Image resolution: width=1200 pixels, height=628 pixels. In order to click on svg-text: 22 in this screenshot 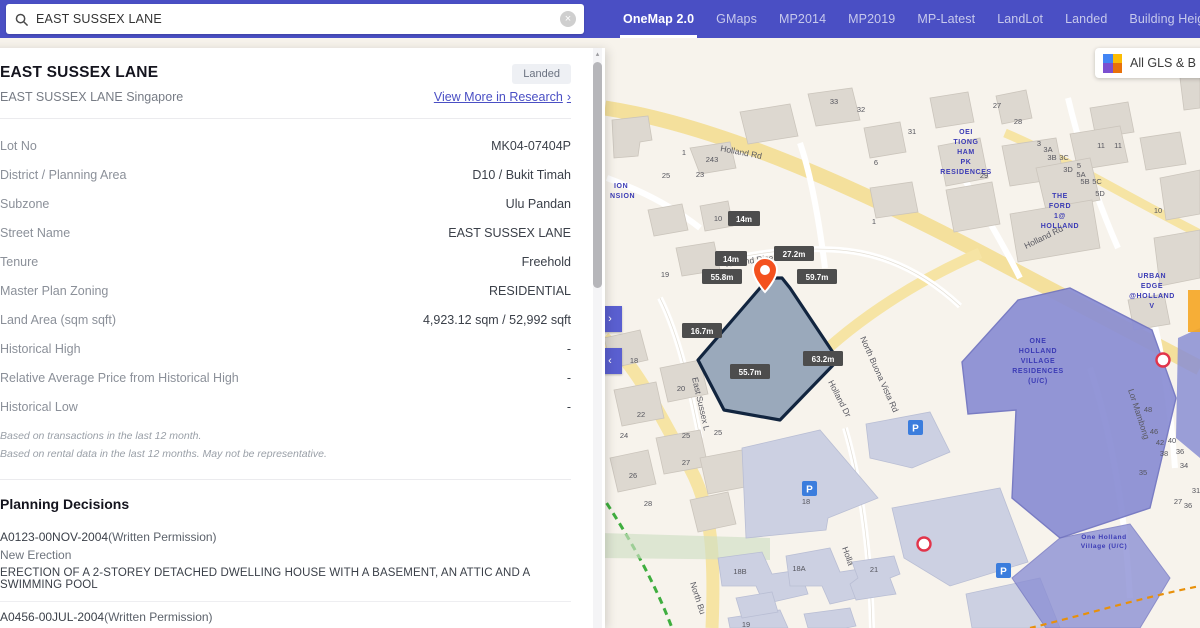, I will do `click(641, 414)`.